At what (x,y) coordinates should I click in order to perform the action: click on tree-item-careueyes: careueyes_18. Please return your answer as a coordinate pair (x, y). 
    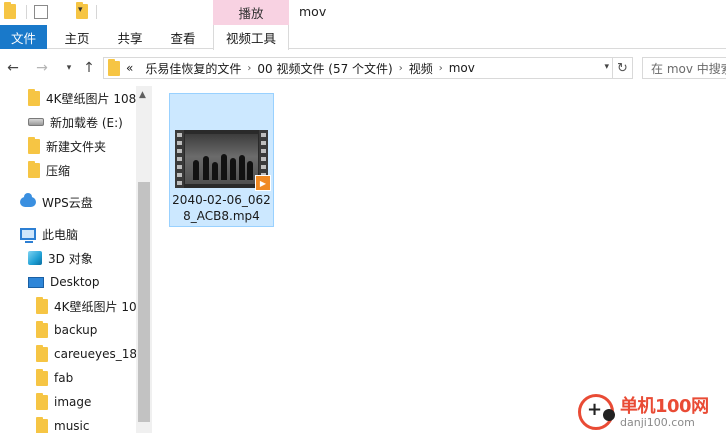
    Looking at the image, I should click on (86, 354).